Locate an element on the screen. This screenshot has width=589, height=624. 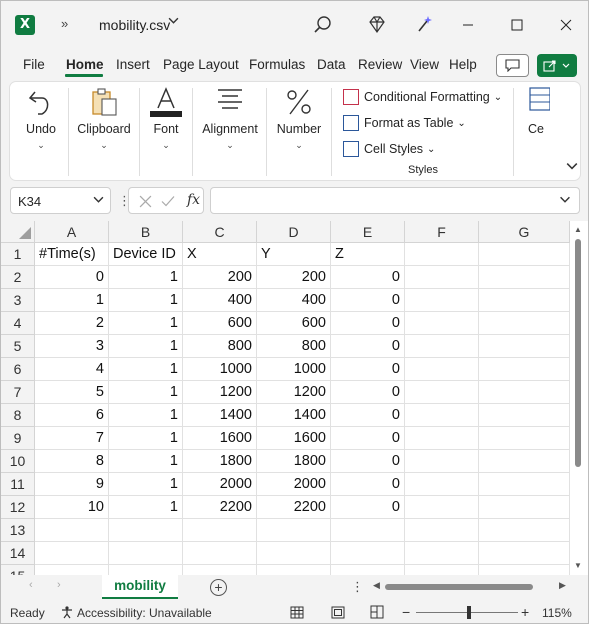
cell-d8: 1400 is located at coordinates (294, 415).